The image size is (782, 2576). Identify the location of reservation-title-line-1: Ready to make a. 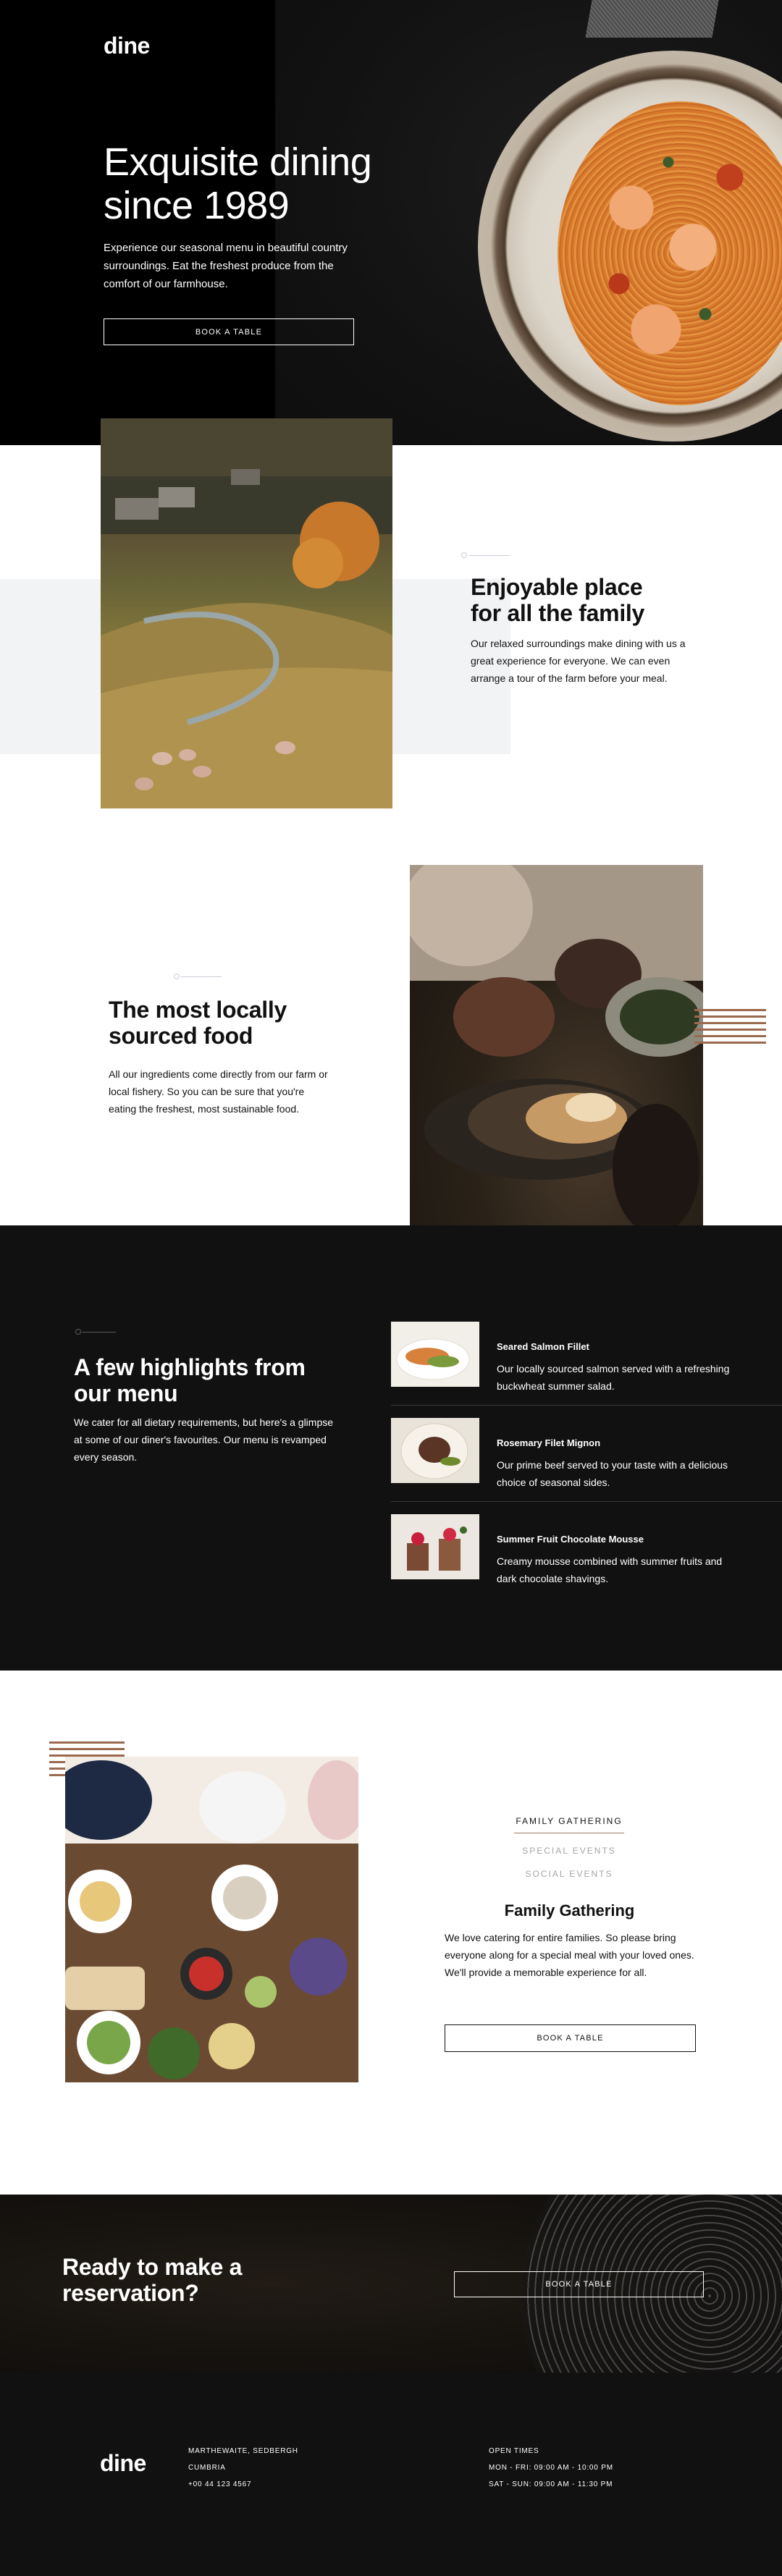
(152, 2267).